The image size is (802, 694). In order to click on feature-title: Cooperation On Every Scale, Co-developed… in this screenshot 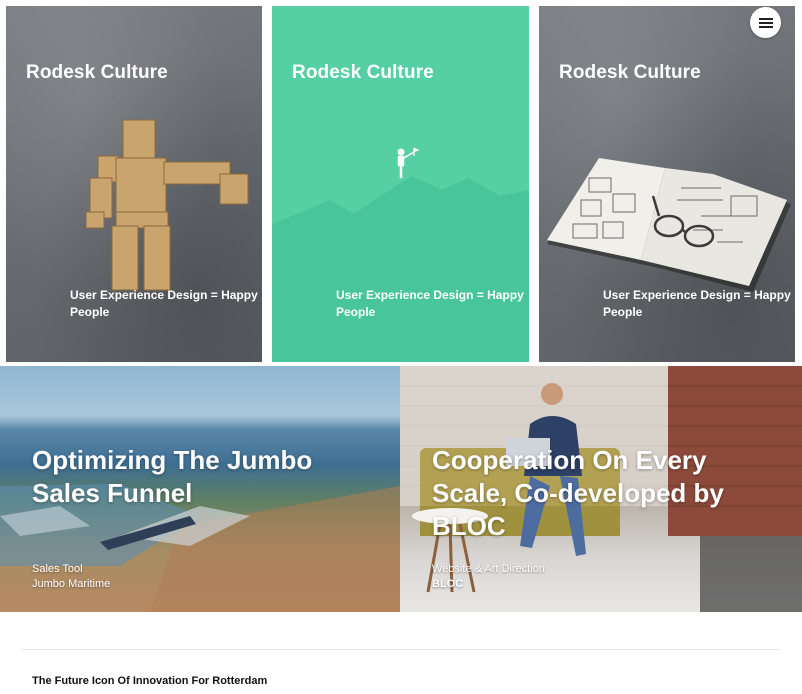, I will do `click(578, 493)`.